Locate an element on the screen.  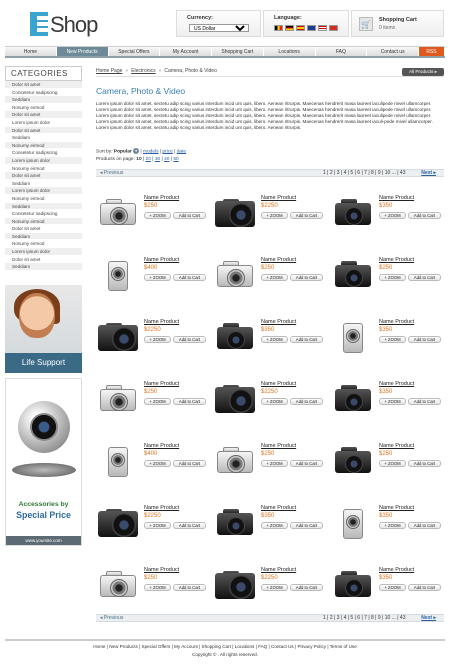
nav-my-account: My Account is located at coordinates (186, 51).